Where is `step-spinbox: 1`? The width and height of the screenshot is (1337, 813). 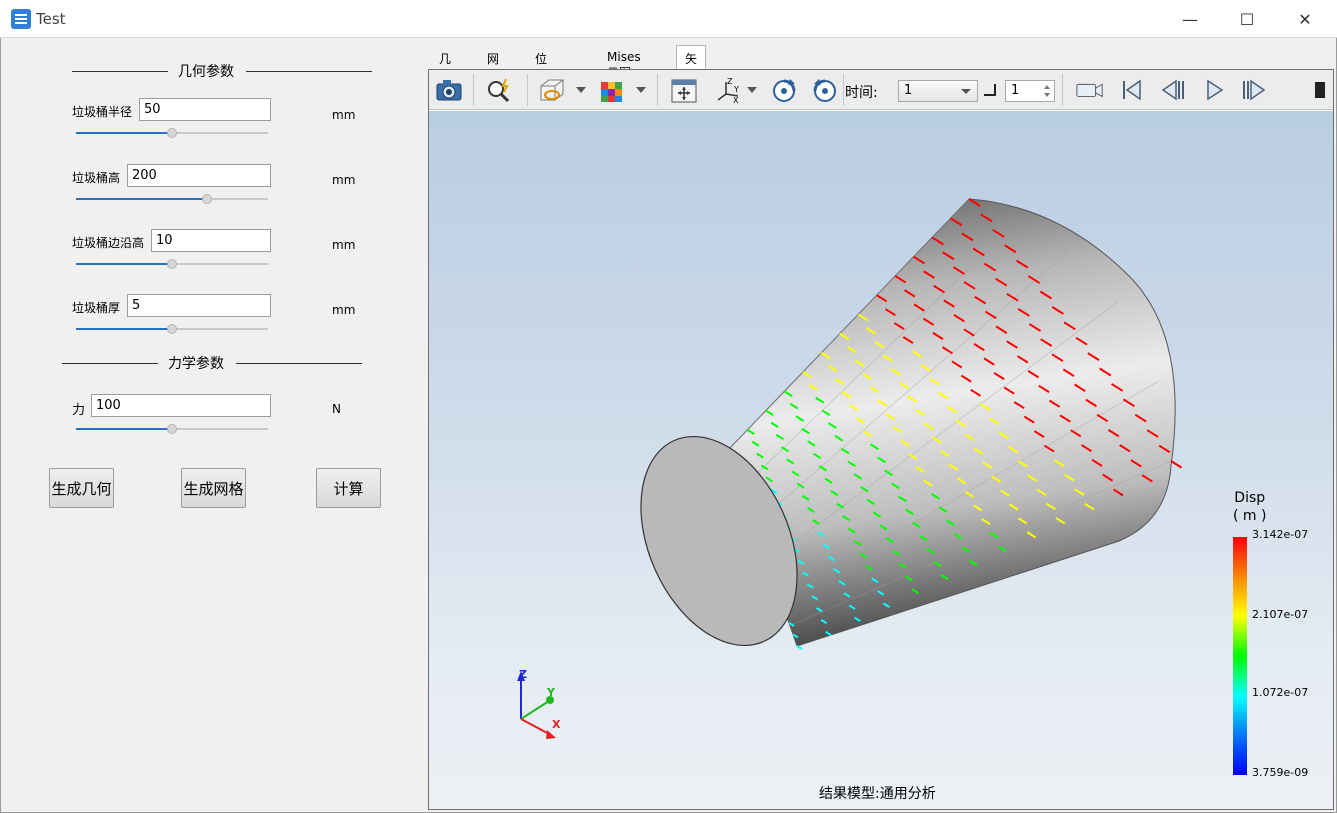
step-spinbox: 1 is located at coordinates (1030, 91).